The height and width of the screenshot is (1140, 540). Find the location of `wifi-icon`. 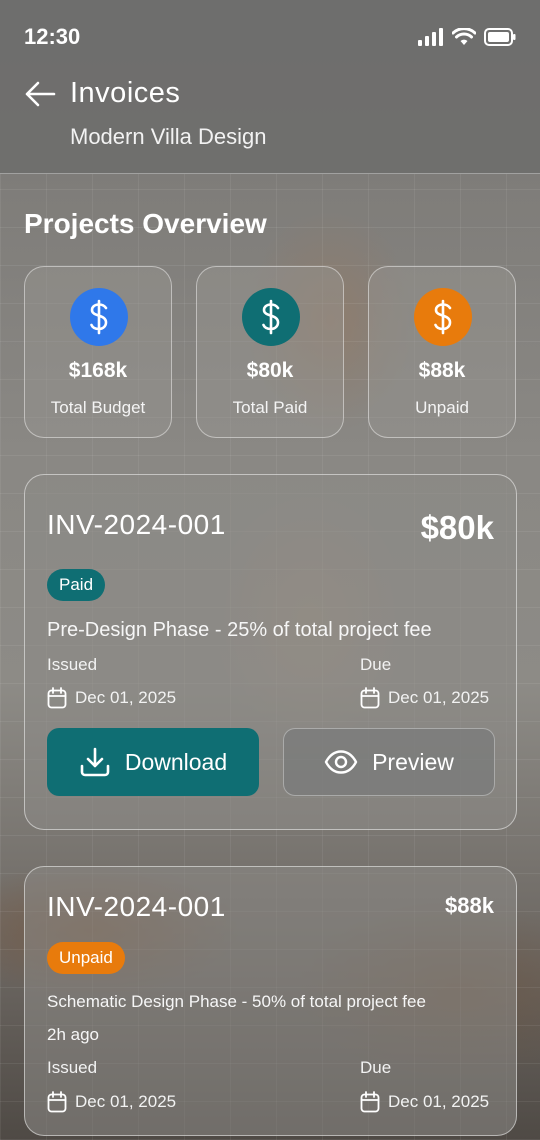

wifi-icon is located at coordinates (464, 36).